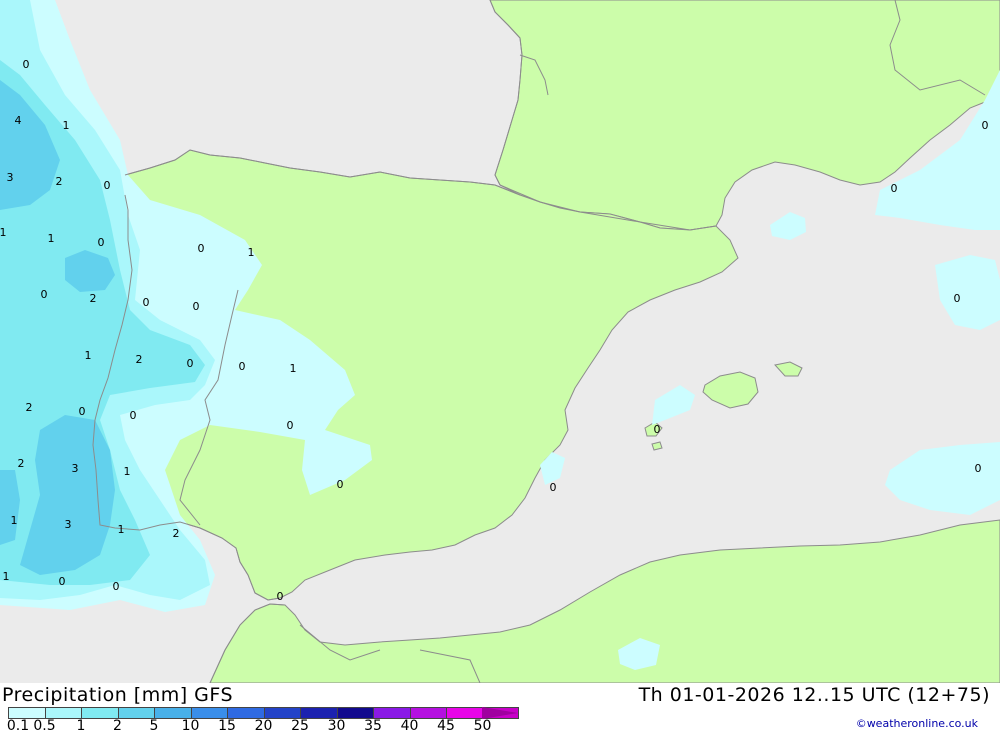 Image resolution: width=1000 pixels, height=734 pixels. Describe the element at coordinates (373, 726) in the screenshot. I see `legend-label: 35` at that location.